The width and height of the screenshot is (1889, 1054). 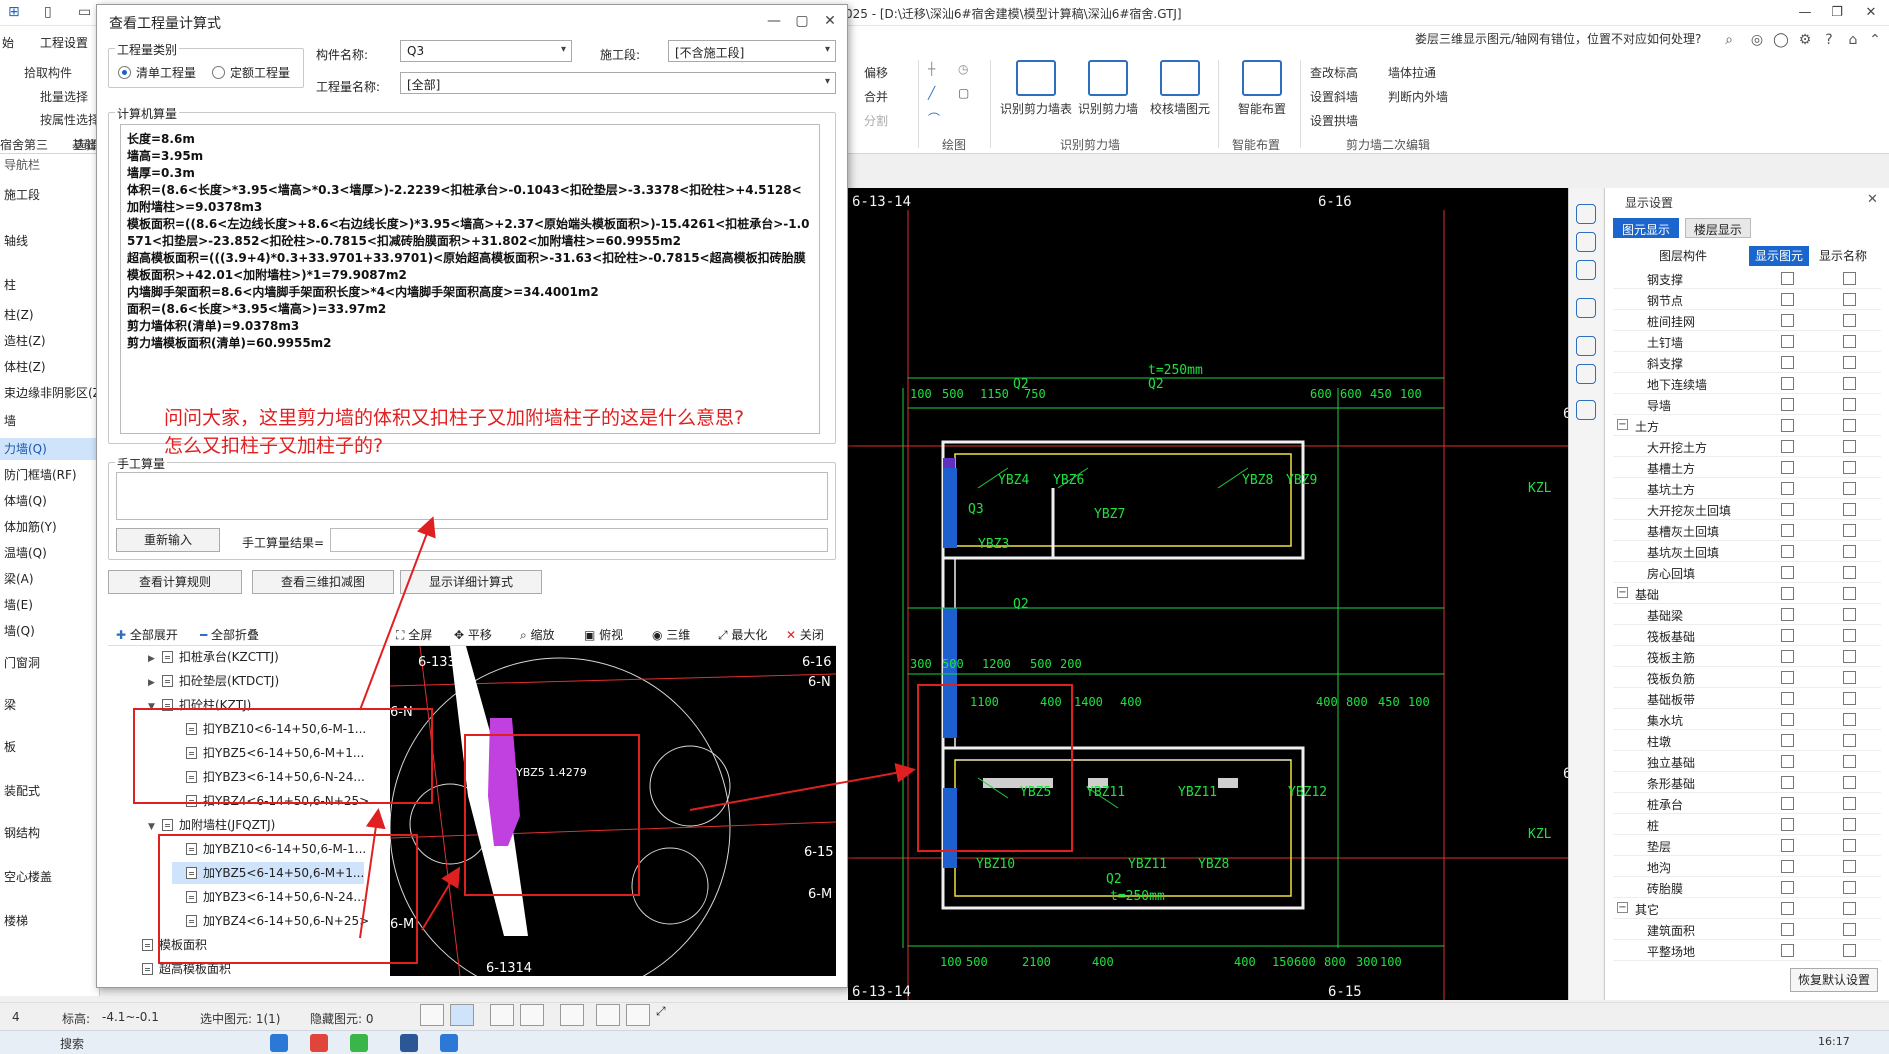 I want to click on col-header-name: 显示名称, so click(x=1843, y=256).